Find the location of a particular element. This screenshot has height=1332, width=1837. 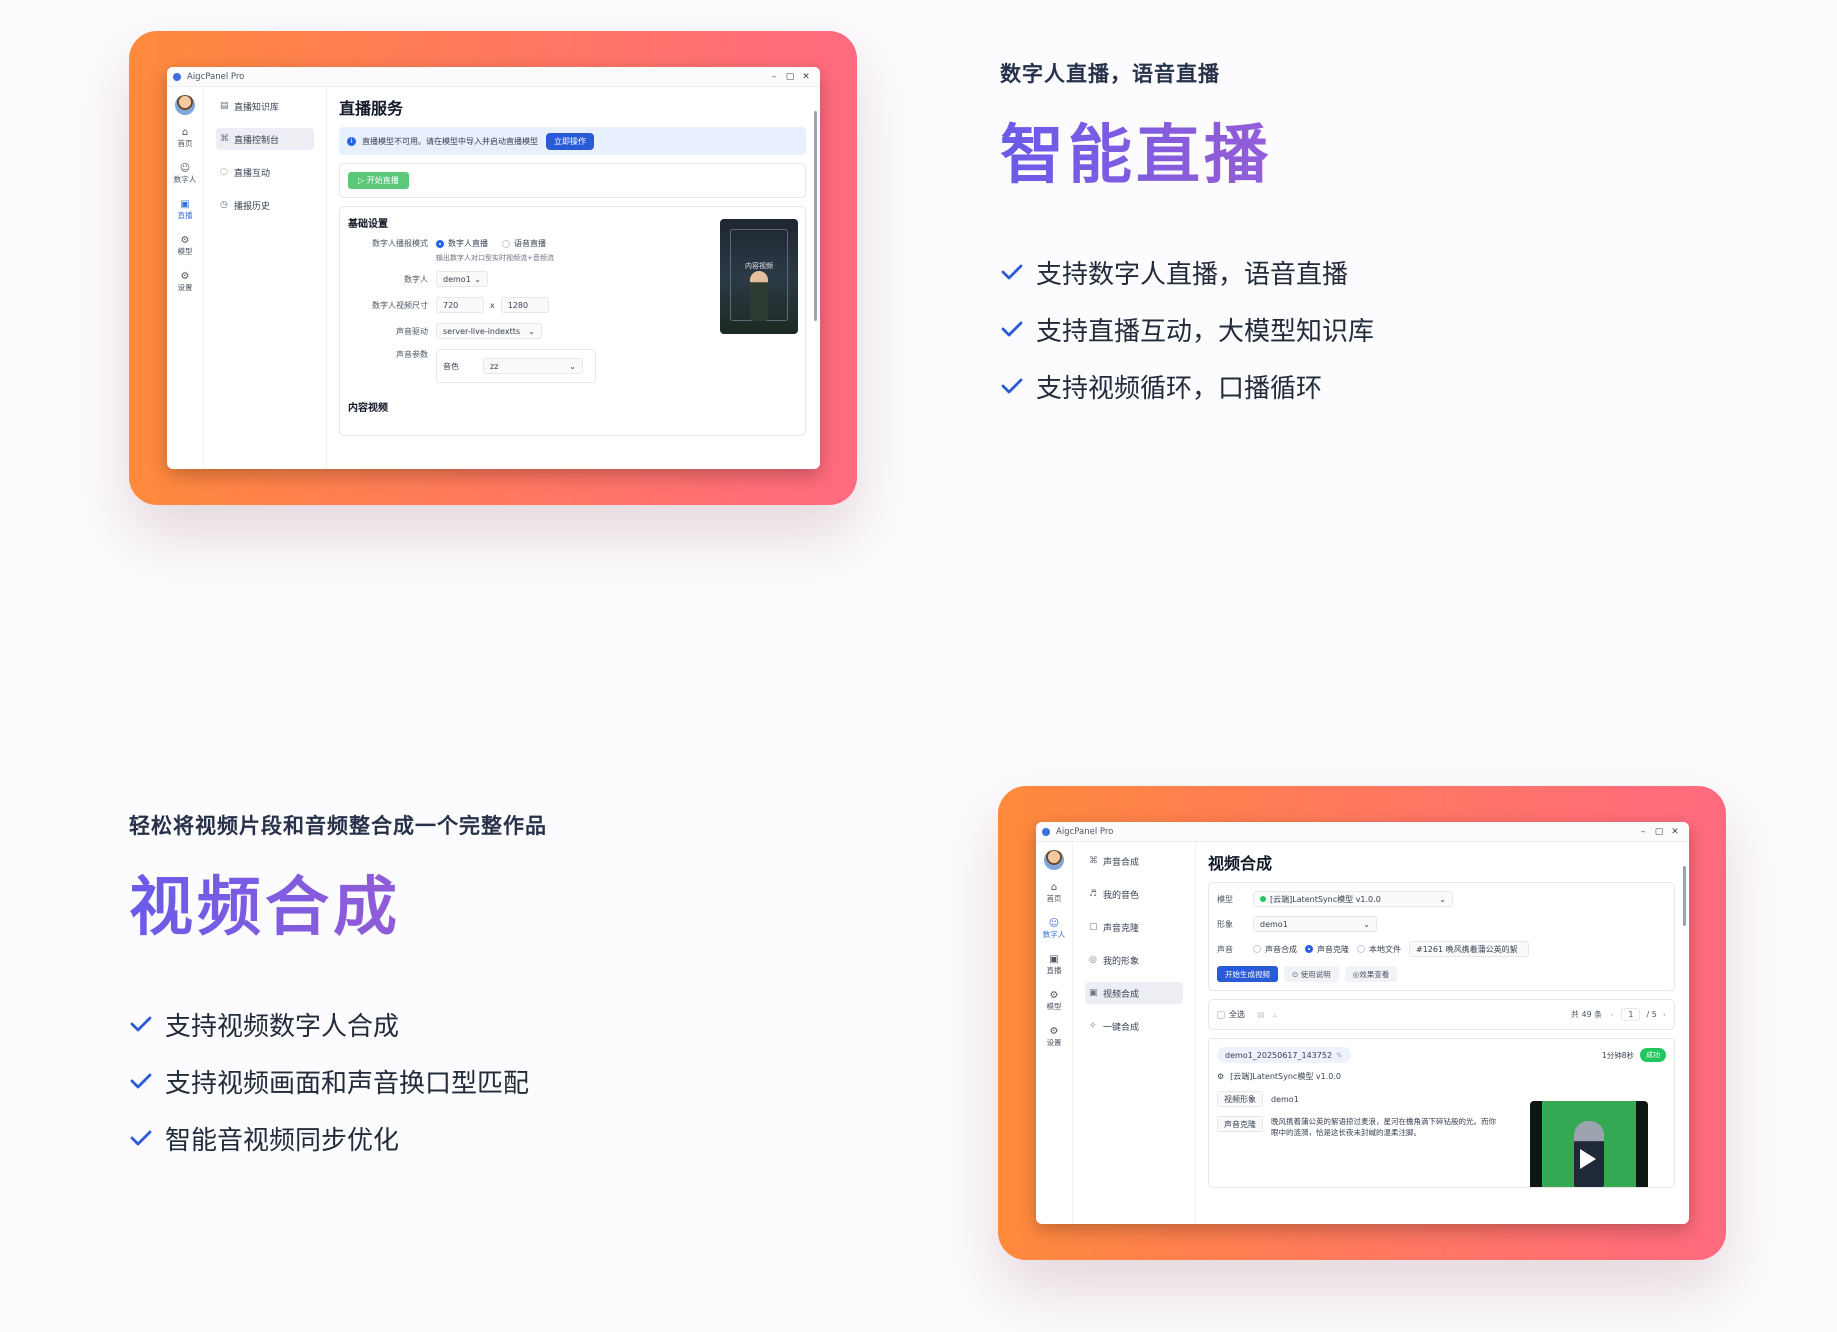

subnav-item-voice-synth: ⌘ 声音合成 is located at coordinates (1134, 861).